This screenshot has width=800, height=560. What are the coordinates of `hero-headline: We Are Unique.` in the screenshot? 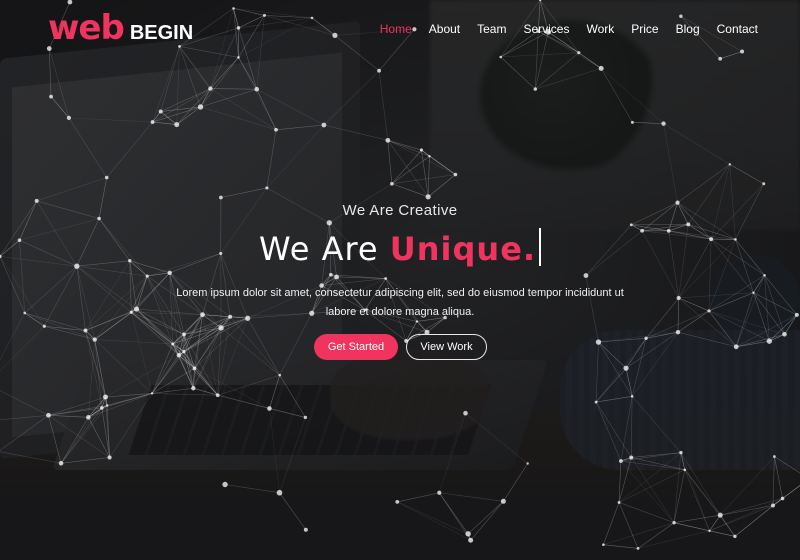 It's located at (400, 248).